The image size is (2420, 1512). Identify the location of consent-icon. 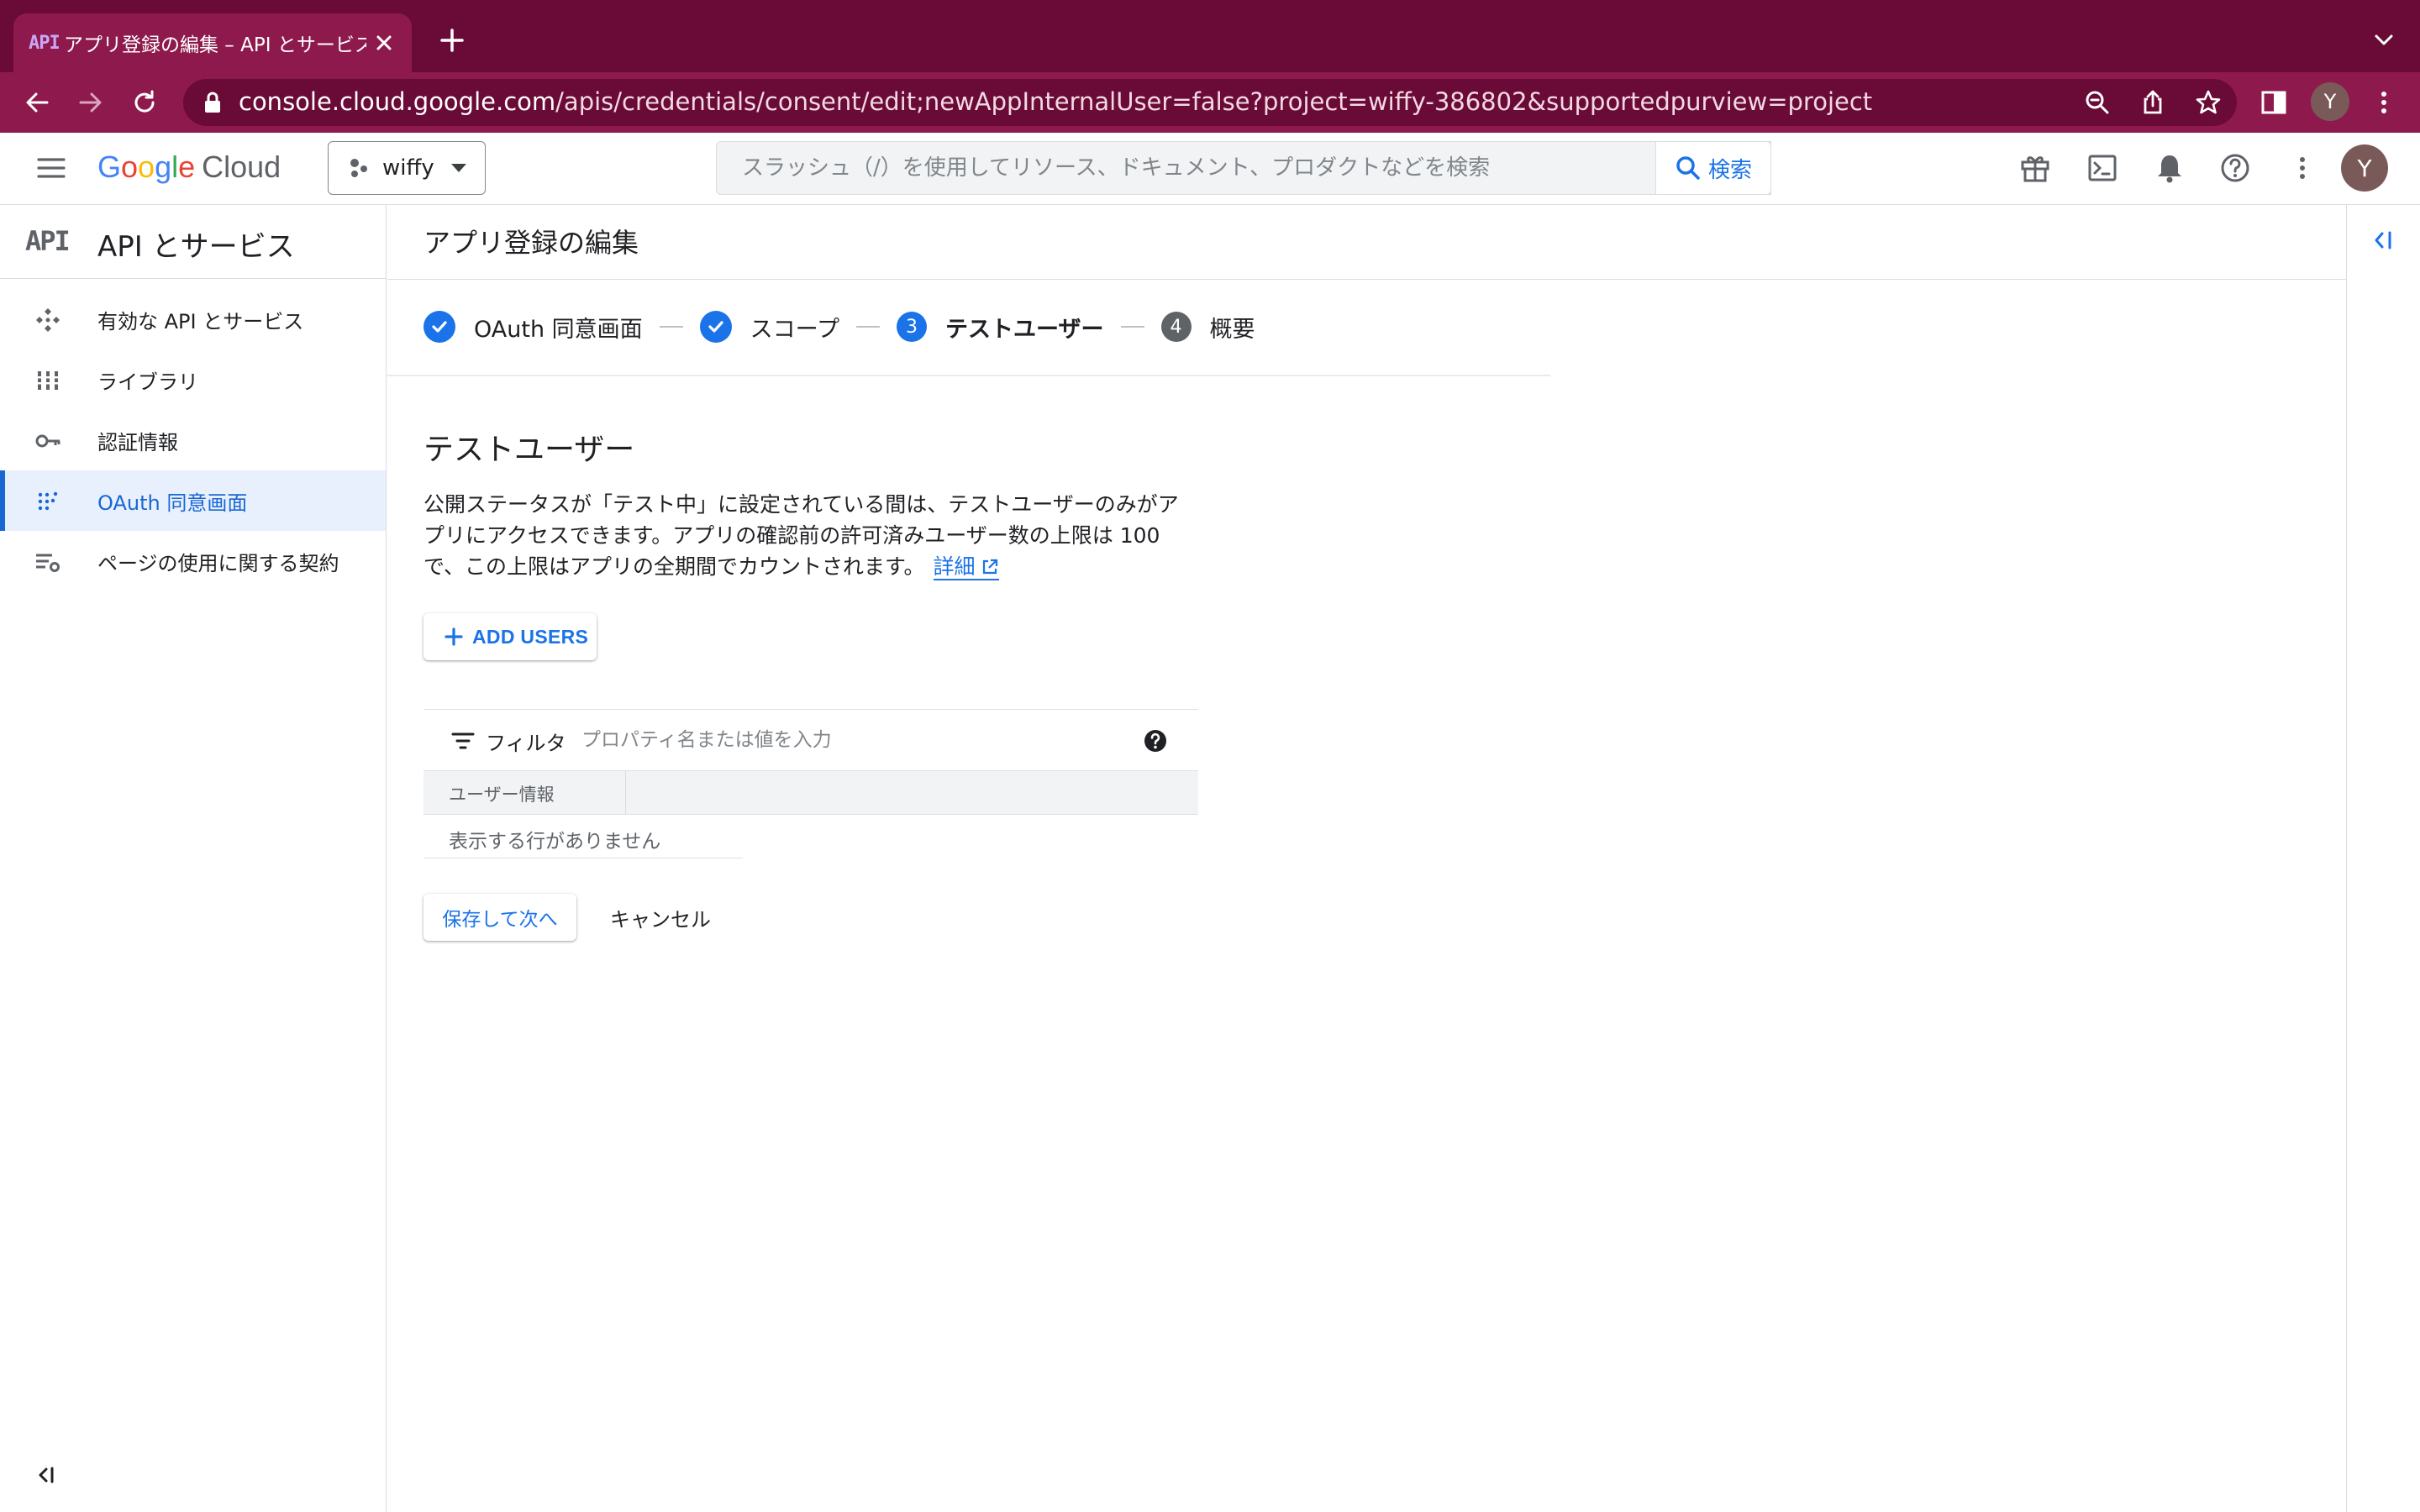
(48, 501).